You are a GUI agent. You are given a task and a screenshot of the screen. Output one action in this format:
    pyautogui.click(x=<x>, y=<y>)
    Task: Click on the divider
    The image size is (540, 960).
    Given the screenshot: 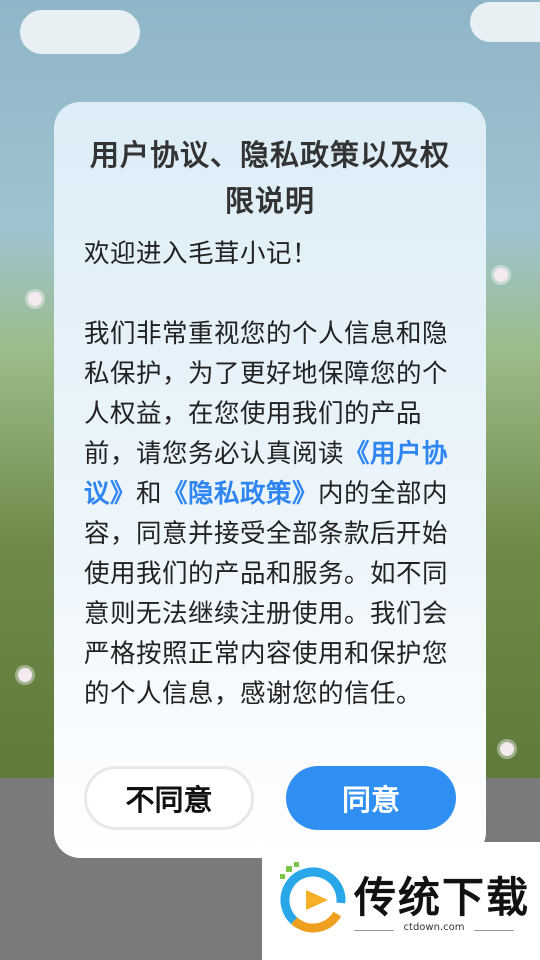 What is the action you would take?
    pyautogui.click(x=494, y=930)
    